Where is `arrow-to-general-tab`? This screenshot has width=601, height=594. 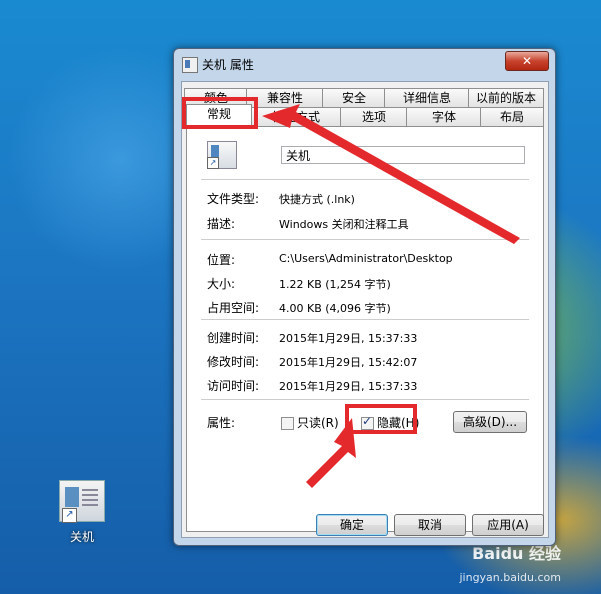 arrow-to-general-tab is located at coordinates (391, 174).